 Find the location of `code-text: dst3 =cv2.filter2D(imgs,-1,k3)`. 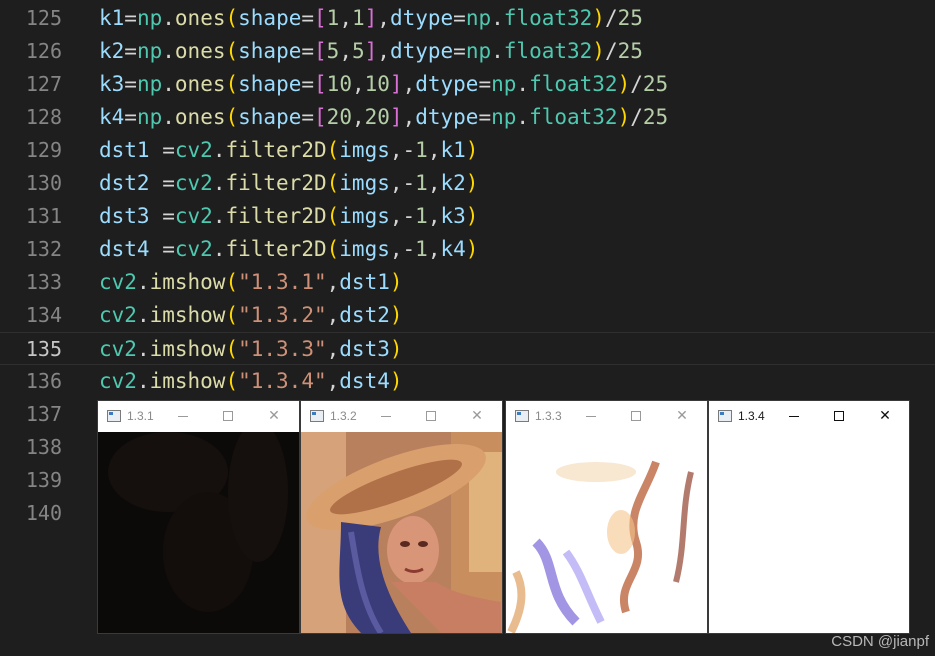

code-text: dst3 =cv2.filter2D(imgs,-1,k3) is located at coordinates (288, 216).